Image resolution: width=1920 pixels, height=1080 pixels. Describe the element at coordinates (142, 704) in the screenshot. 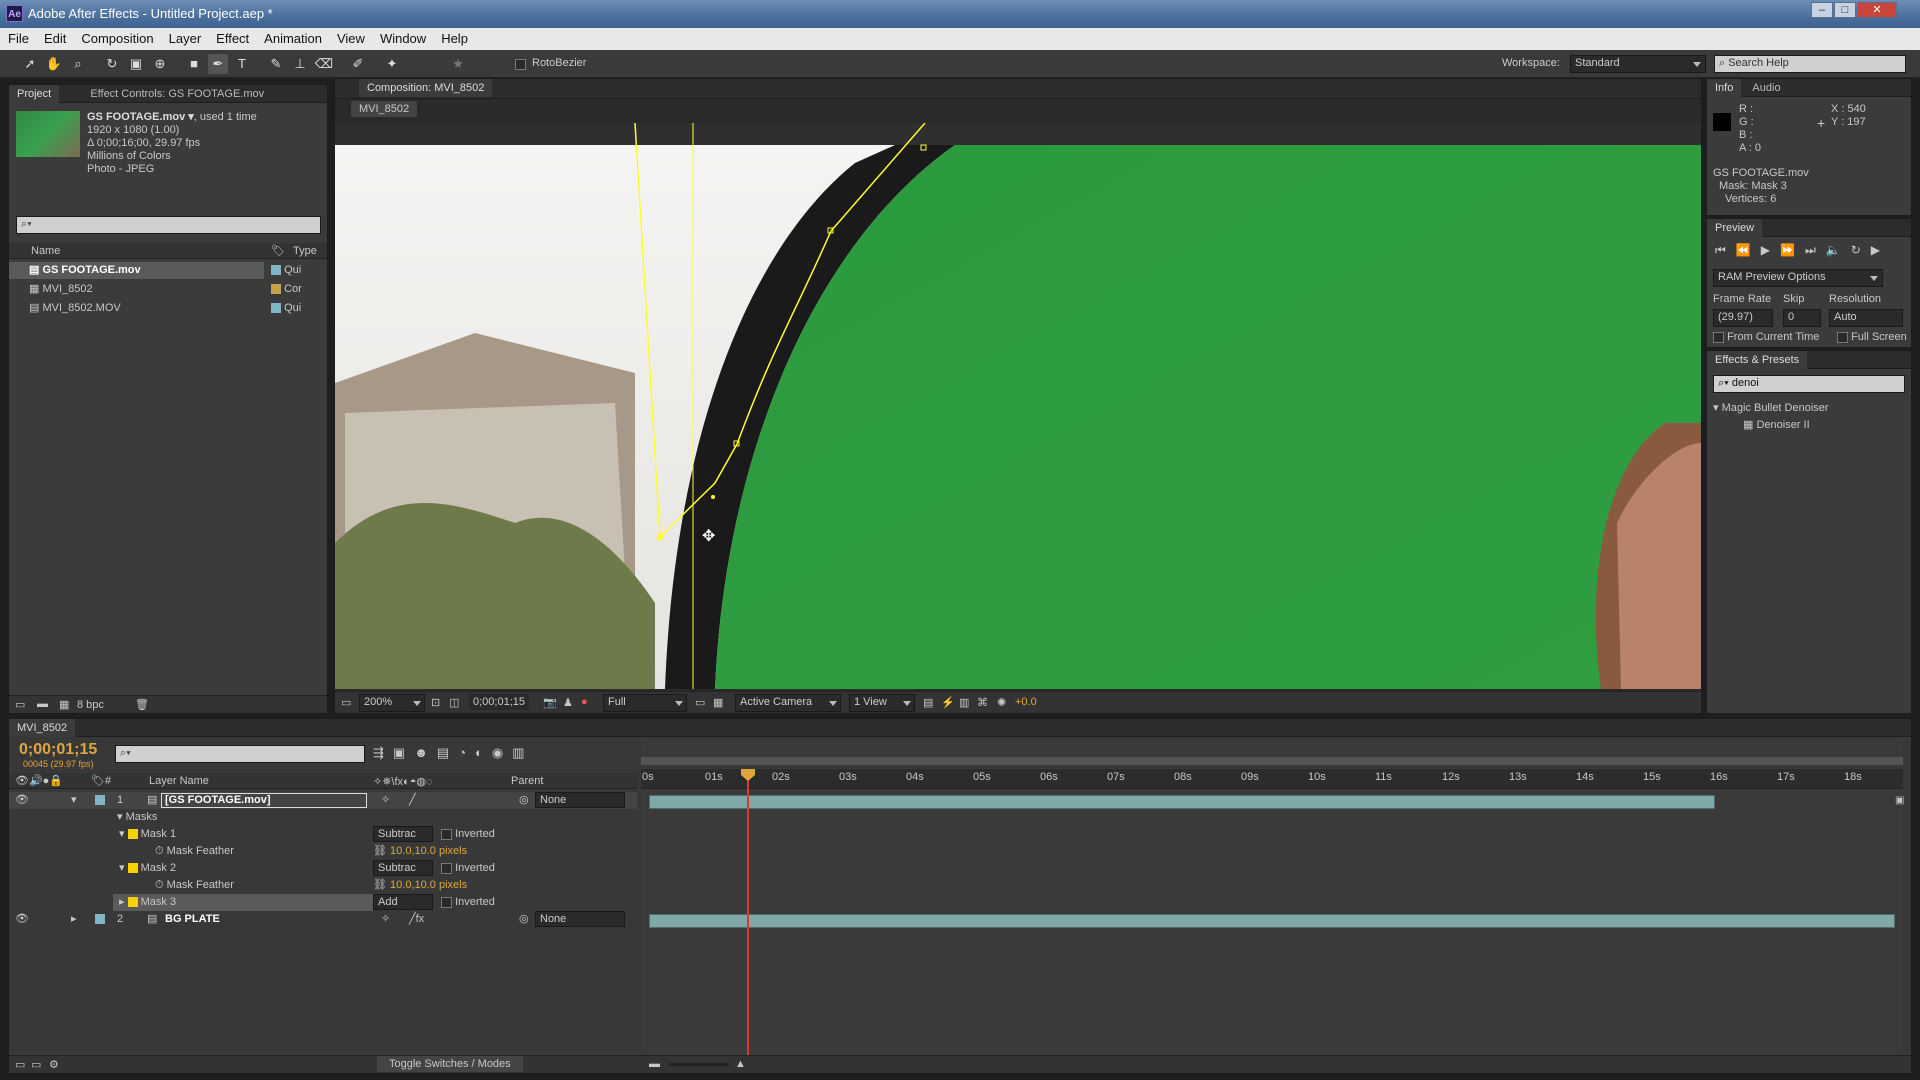

I see `trash-icon: 🗑` at that location.